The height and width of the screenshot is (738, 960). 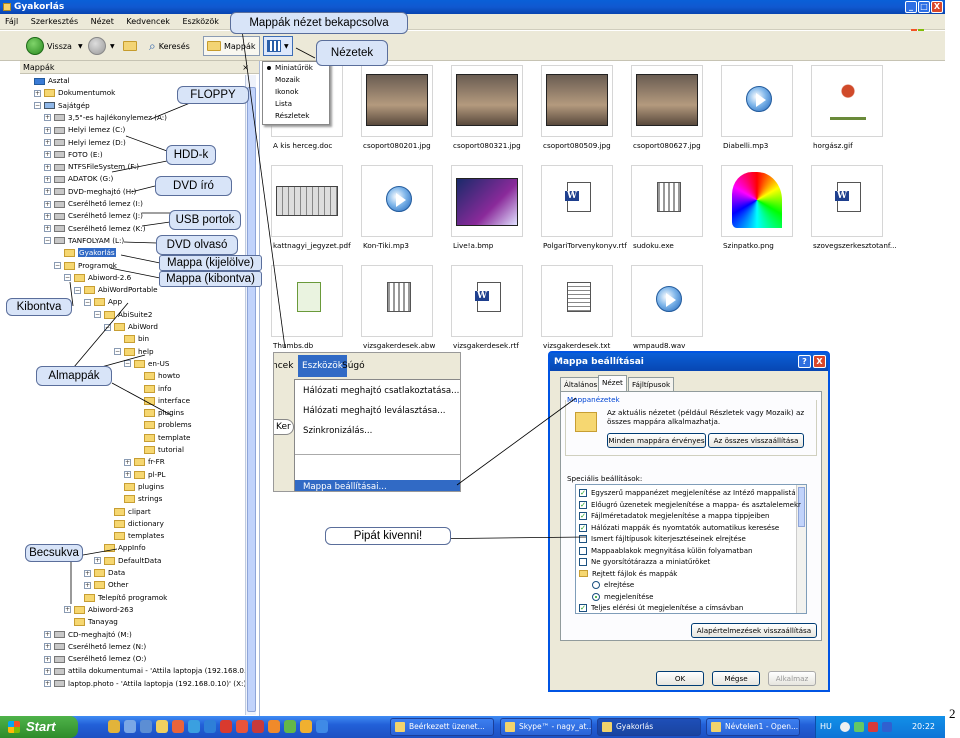 I want to click on forward-button: ▼, so click(x=101, y=46).